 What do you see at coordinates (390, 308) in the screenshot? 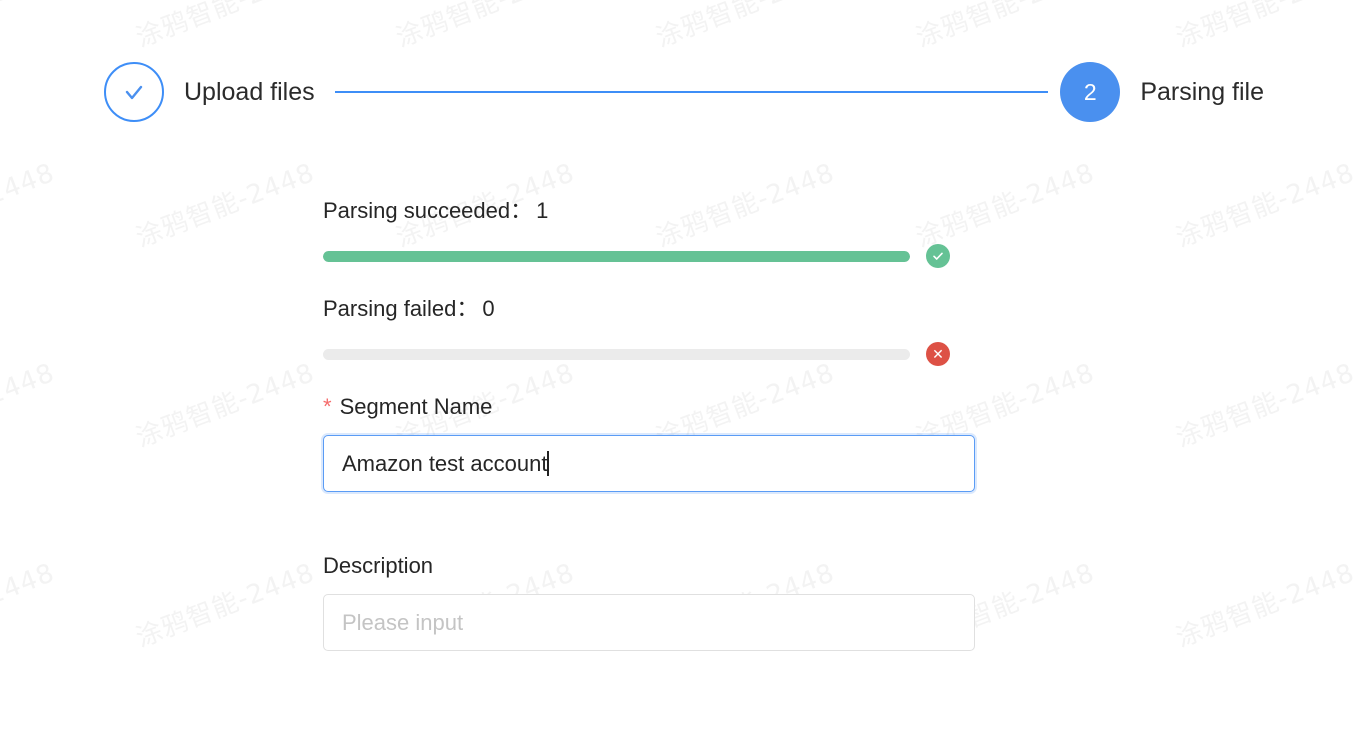
I see `parsing-failed-text: Parsing failed` at bounding box center [390, 308].